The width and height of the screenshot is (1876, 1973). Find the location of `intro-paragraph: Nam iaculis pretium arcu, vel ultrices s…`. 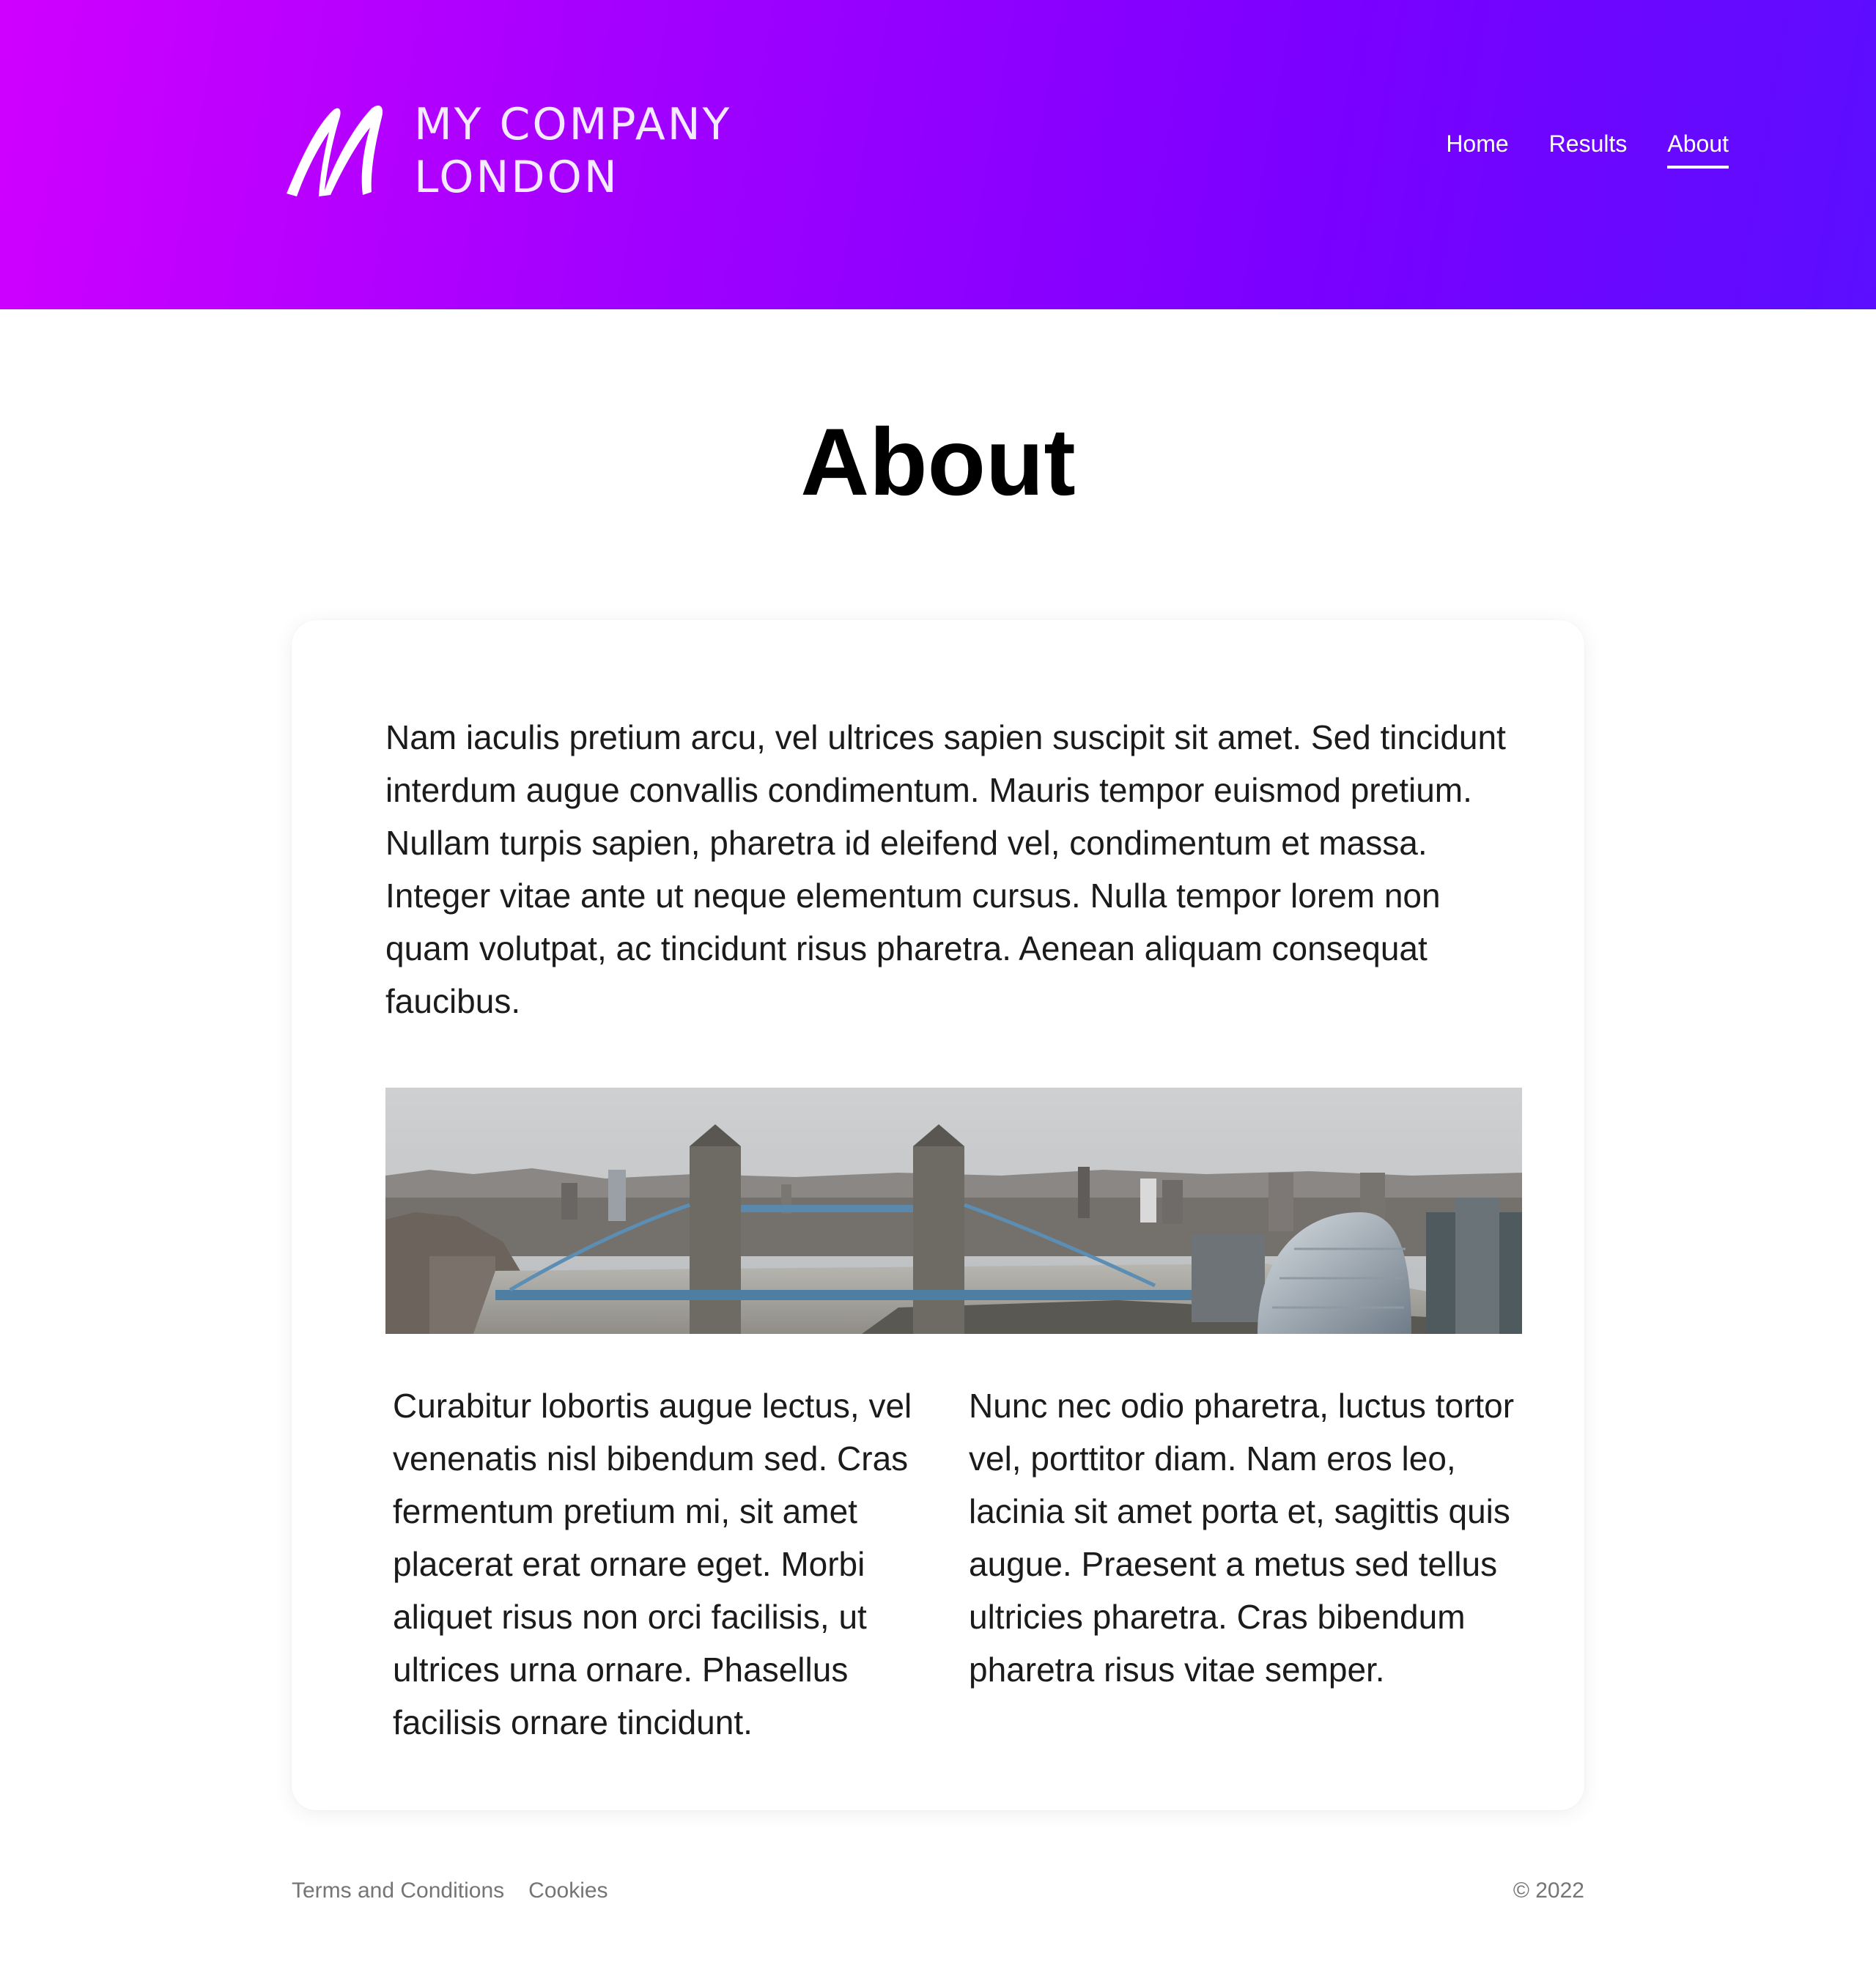

intro-paragraph: Nam iaculis pretium arcu, vel ultrices s… is located at coordinates (945, 869).